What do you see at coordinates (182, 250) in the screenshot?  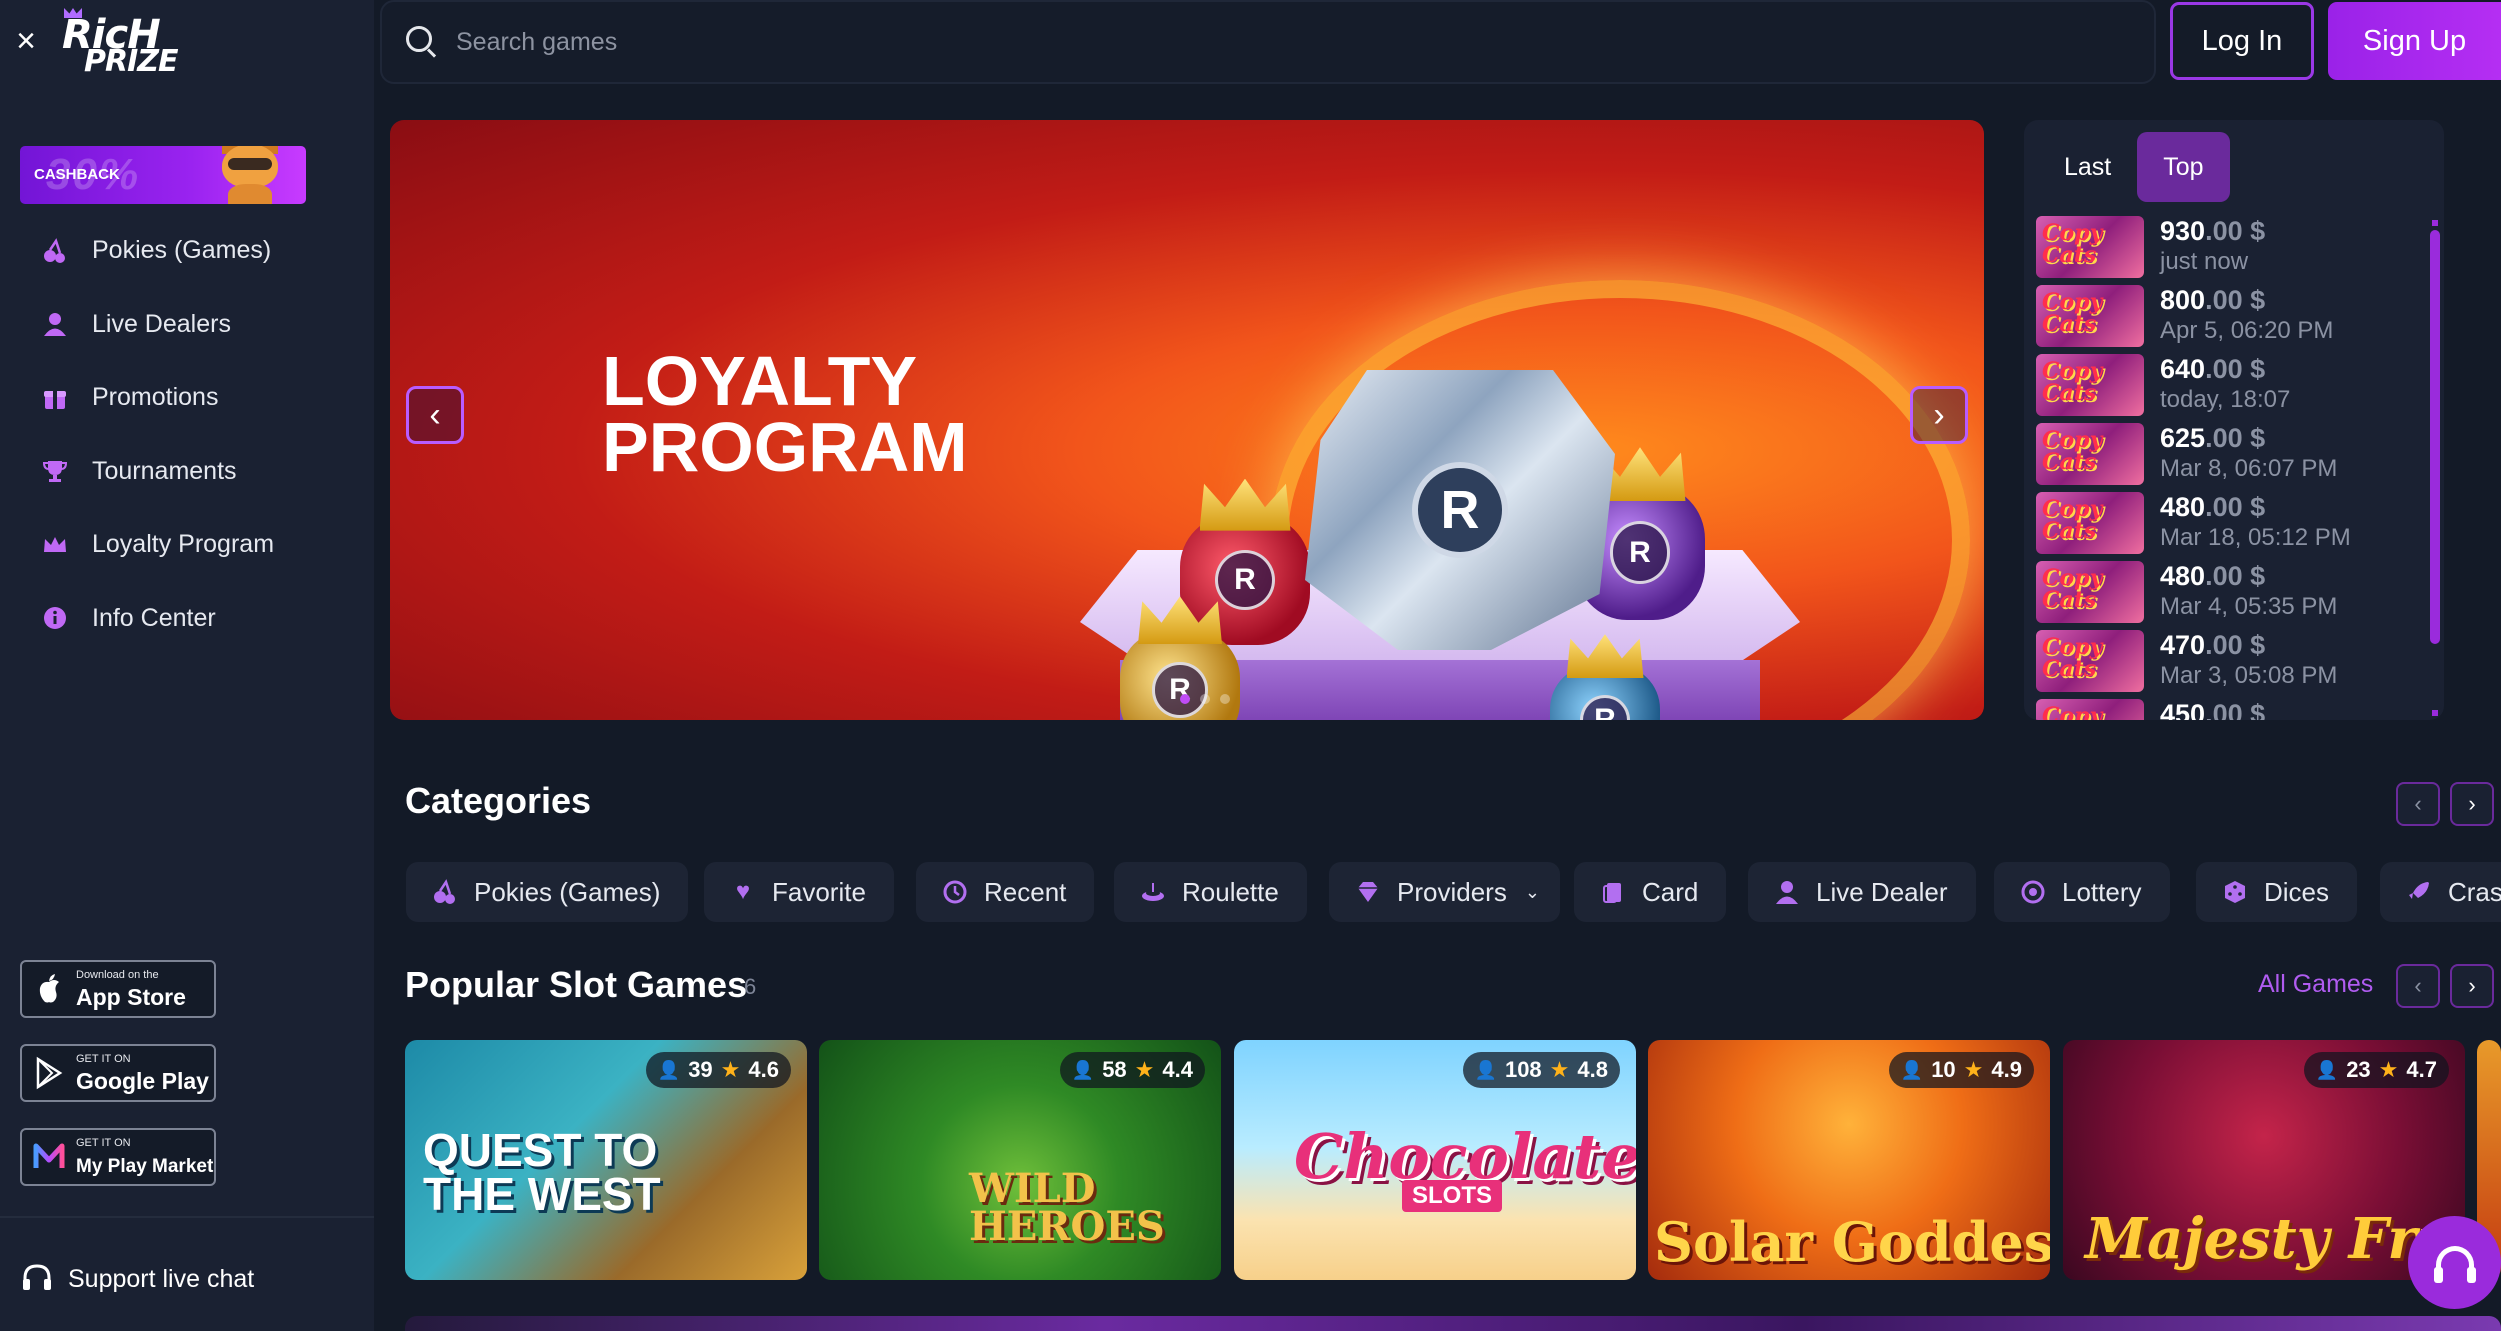 I see `sidebar-item-label: Pokies (Games)` at bounding box center [182, 250].